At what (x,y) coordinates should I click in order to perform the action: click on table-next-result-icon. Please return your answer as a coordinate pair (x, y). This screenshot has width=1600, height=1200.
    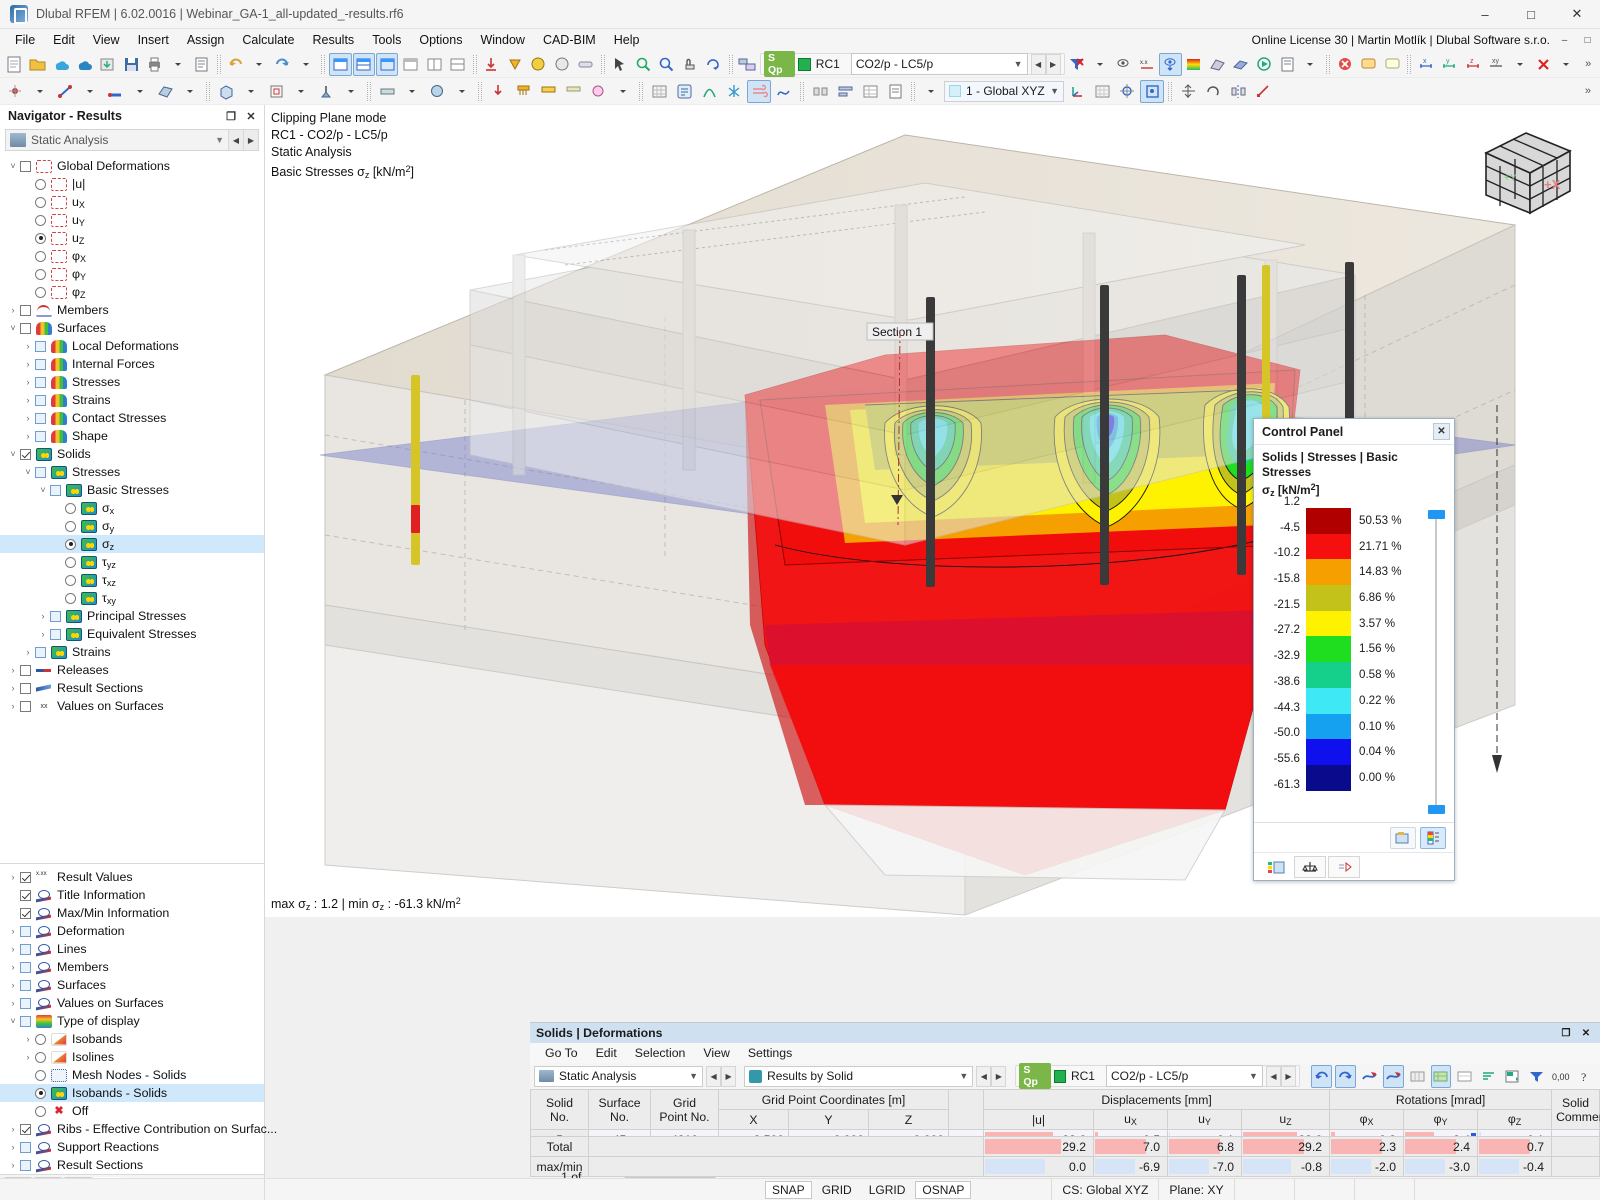
    Looking at the image, I should click on (1393, 1076).